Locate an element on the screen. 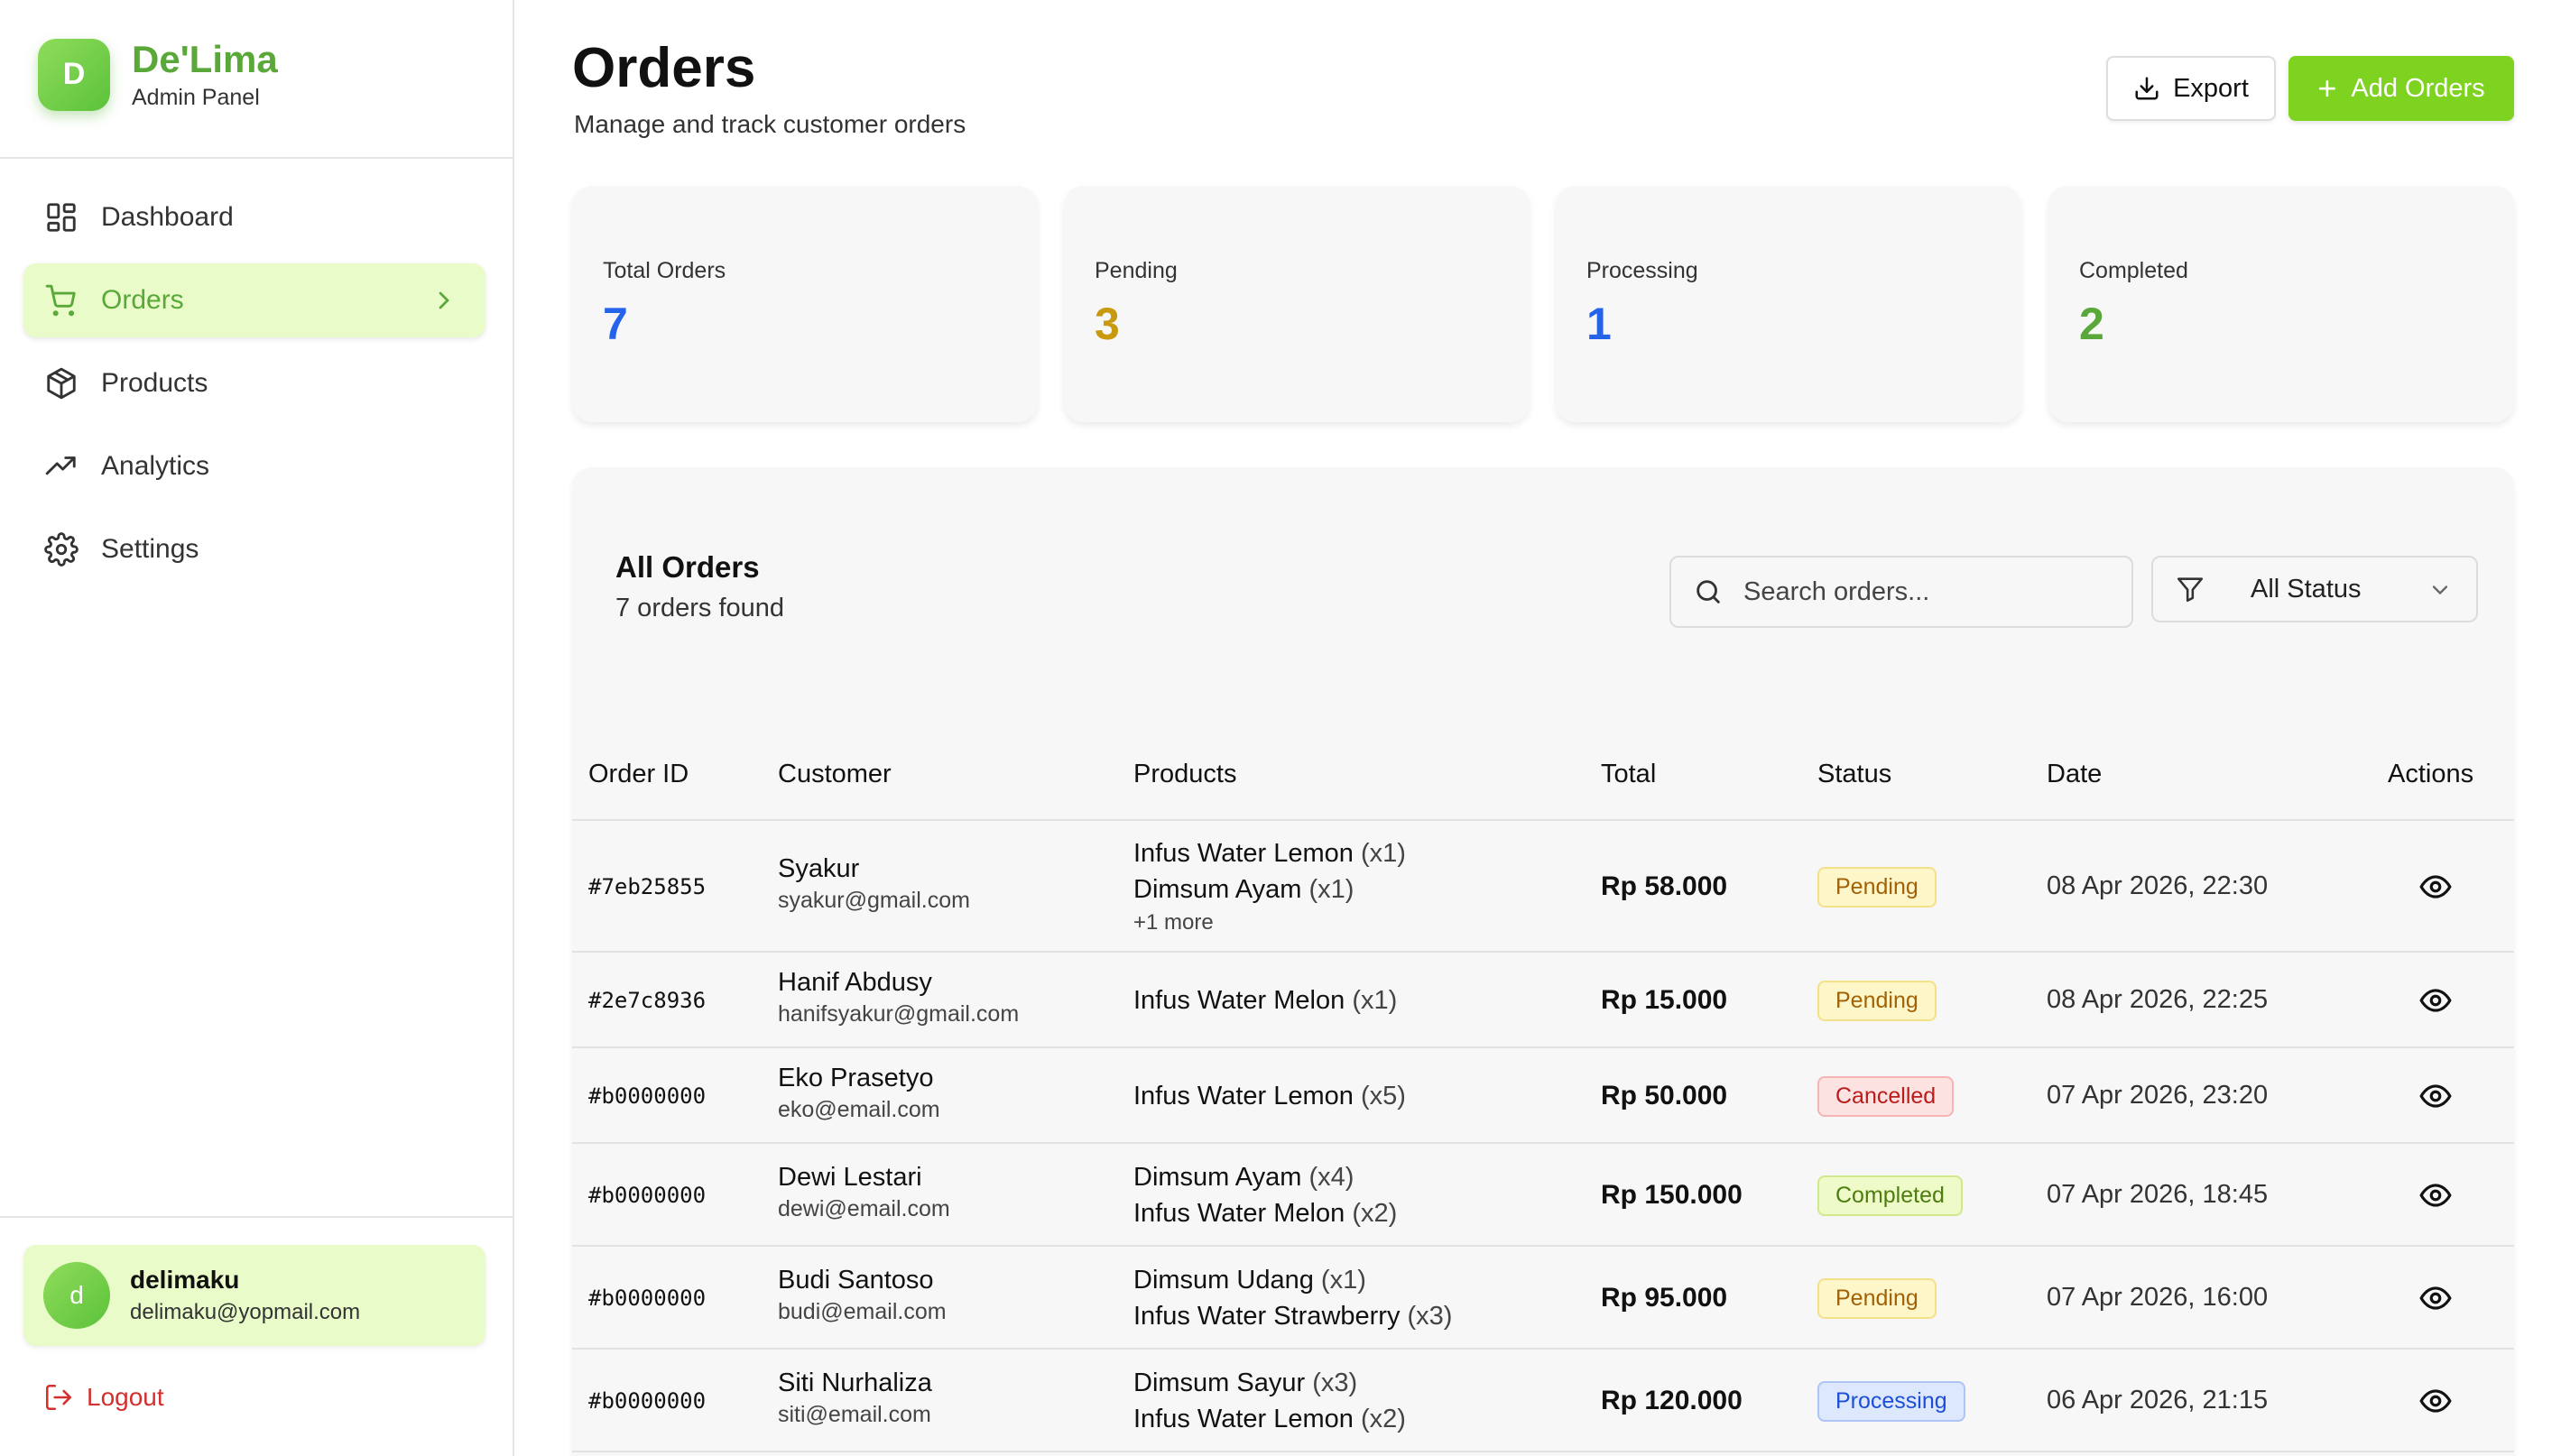  product-line: Dimsum Sayur (x3) is located at coordinates (1269, 1383).